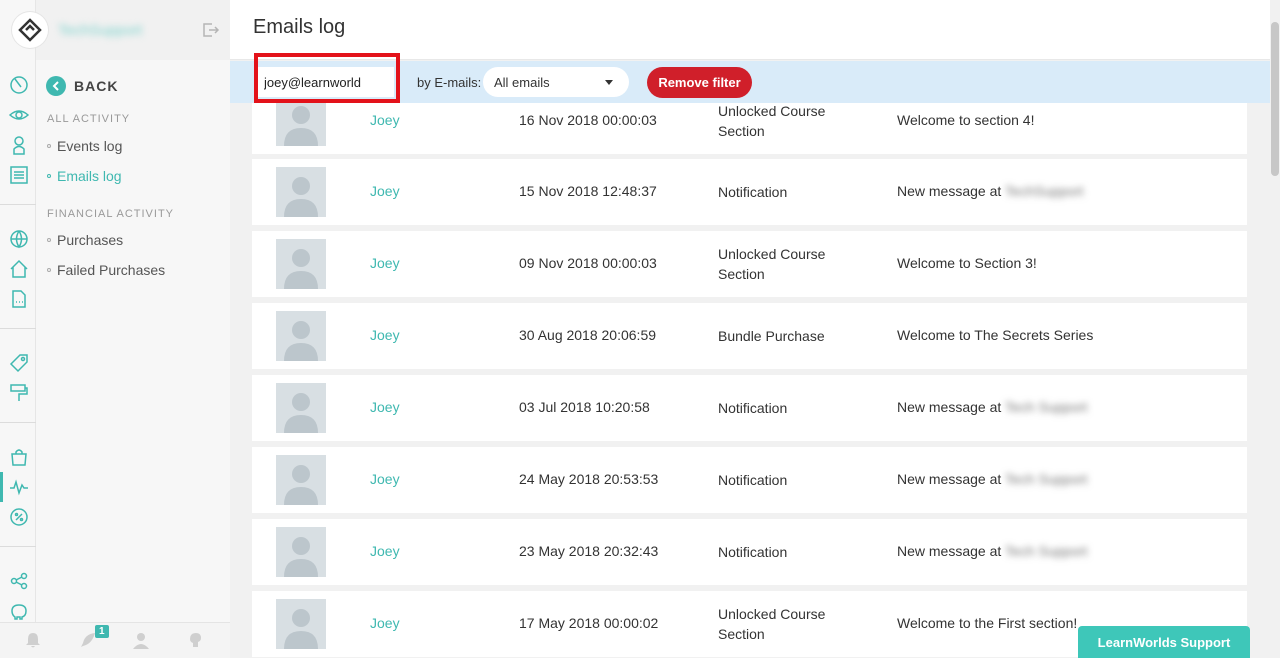  Describe the element at coordinates (102, 631) in the screenshot. I see `notification-badge: 1` at that location.